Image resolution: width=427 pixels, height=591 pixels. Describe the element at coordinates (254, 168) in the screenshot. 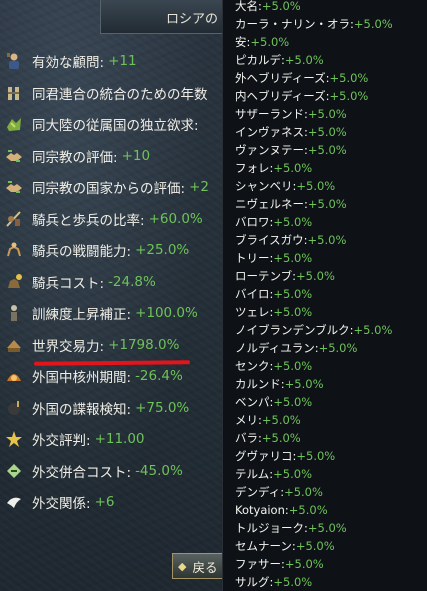

I see `tooltip-entry-name: フォレ:` at that location.